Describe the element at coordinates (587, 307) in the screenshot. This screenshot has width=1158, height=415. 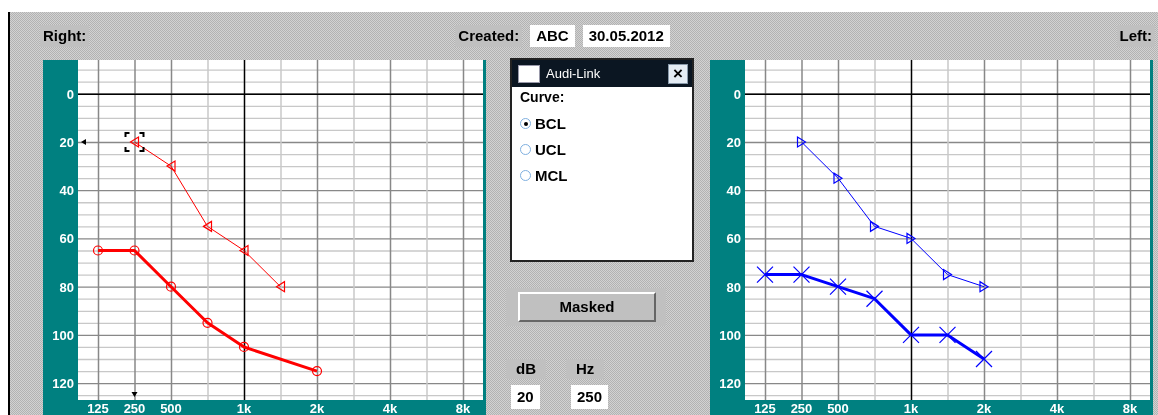
I see `masked-button: Masked` at that location.